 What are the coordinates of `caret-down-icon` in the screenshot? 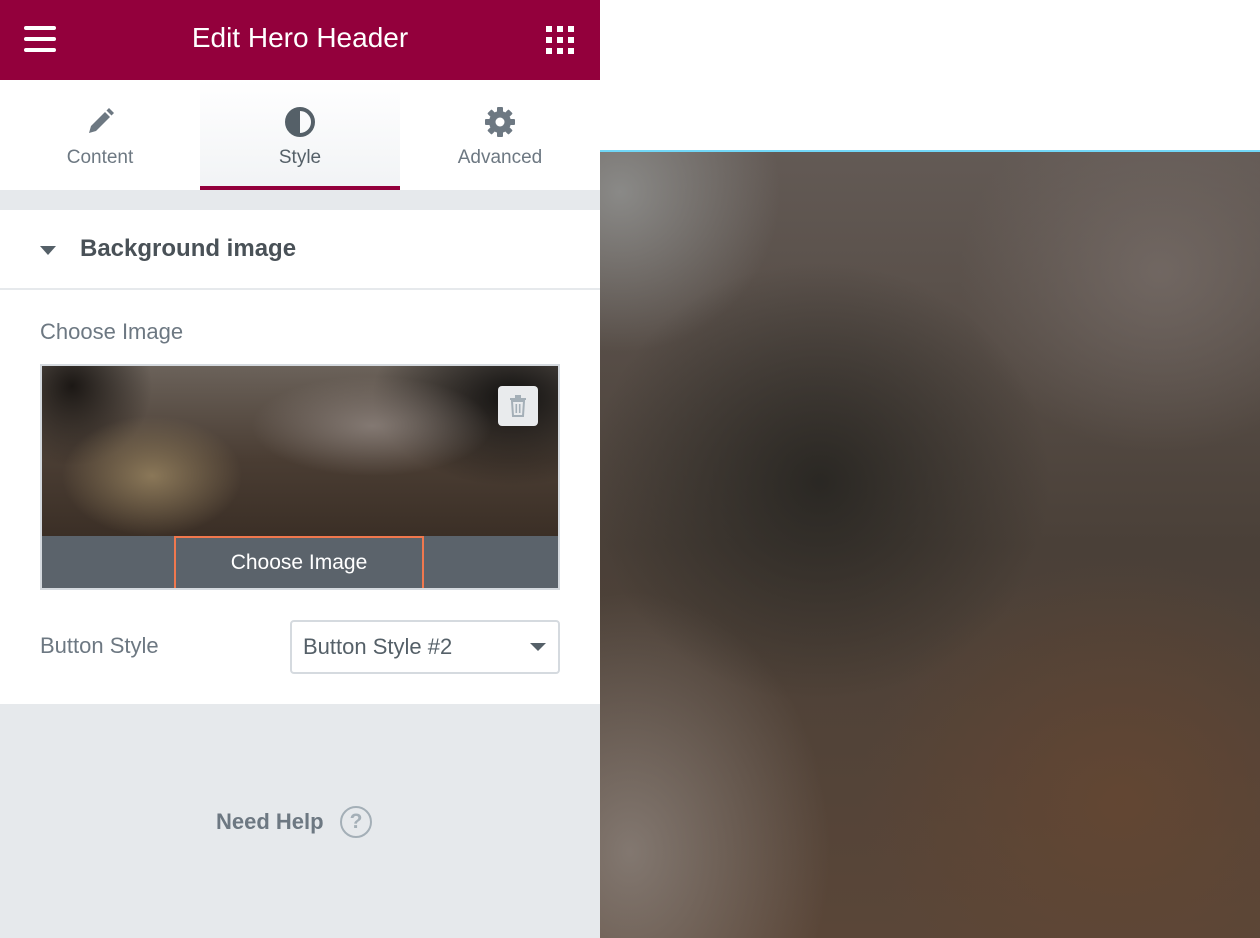 It's located at (48, 250).